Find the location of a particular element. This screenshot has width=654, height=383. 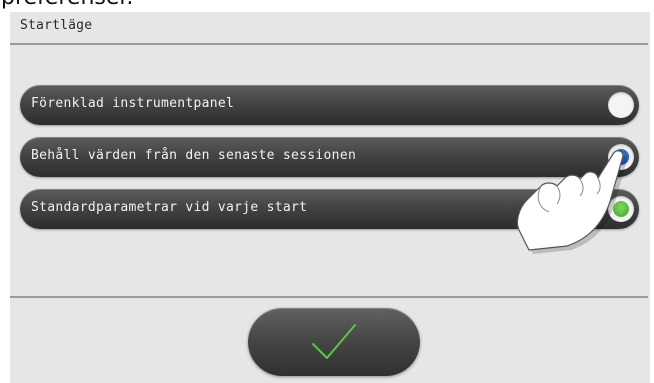

radio-dot-blue-icon is located at coordinates (621, 157).